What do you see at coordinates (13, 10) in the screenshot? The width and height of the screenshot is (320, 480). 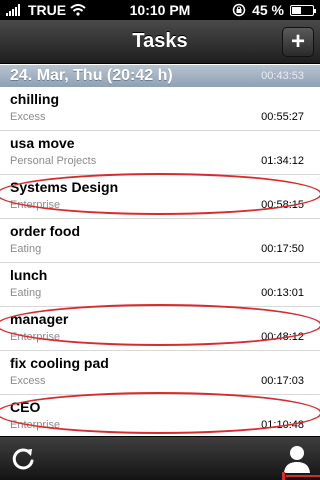 I see `signal-icon` at bounding box center [13, 10].